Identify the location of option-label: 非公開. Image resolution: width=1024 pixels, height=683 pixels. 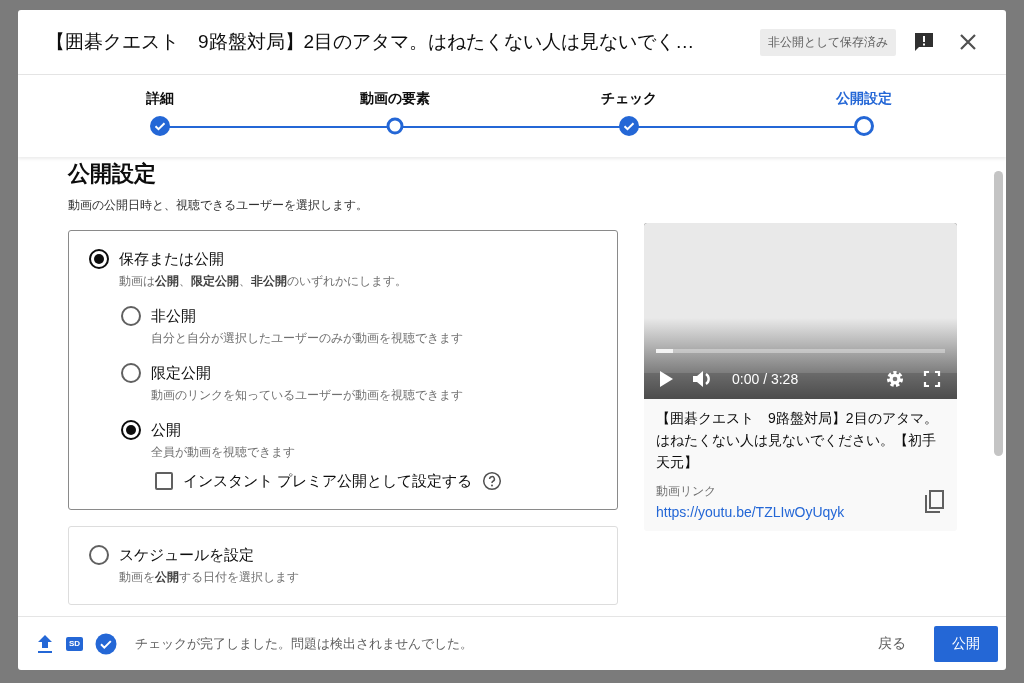
(174, 316).